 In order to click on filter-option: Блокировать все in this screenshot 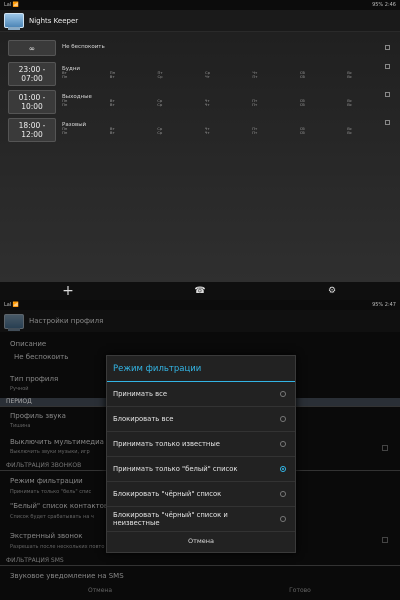, I will do `click(201, 419)`.